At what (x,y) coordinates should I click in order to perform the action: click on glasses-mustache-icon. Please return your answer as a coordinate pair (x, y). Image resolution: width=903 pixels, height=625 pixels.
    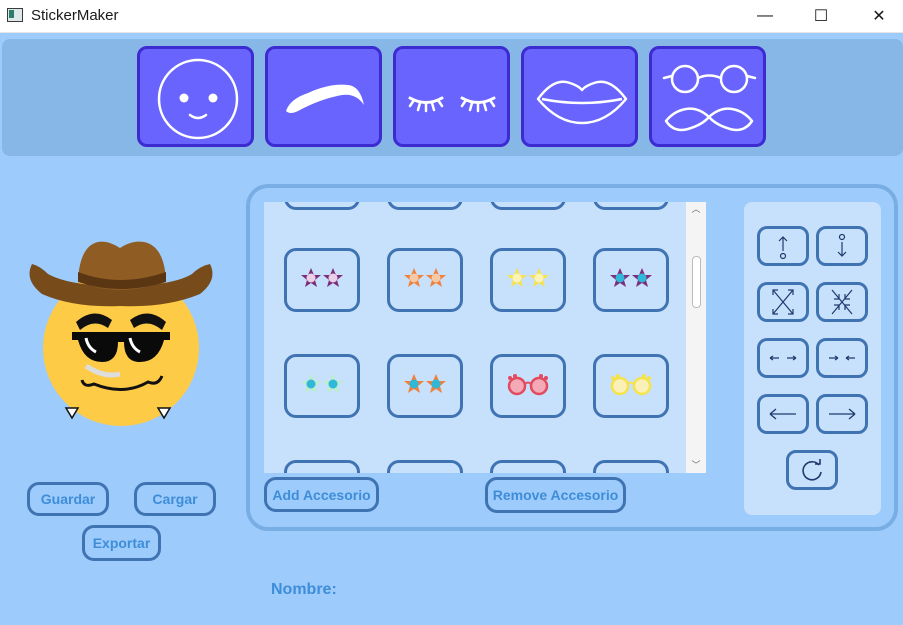
    Looking at the image, I should click on (709, 98).